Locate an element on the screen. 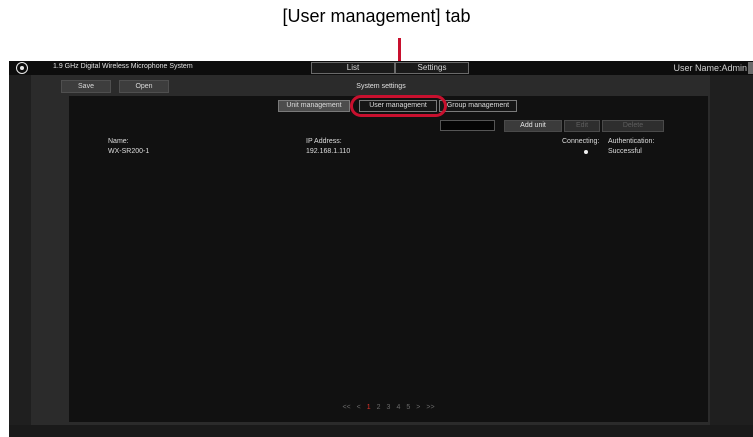 This screenshot has width=753, height=437. column-header-ip: IP Address: is located at coordinates (324, 141).